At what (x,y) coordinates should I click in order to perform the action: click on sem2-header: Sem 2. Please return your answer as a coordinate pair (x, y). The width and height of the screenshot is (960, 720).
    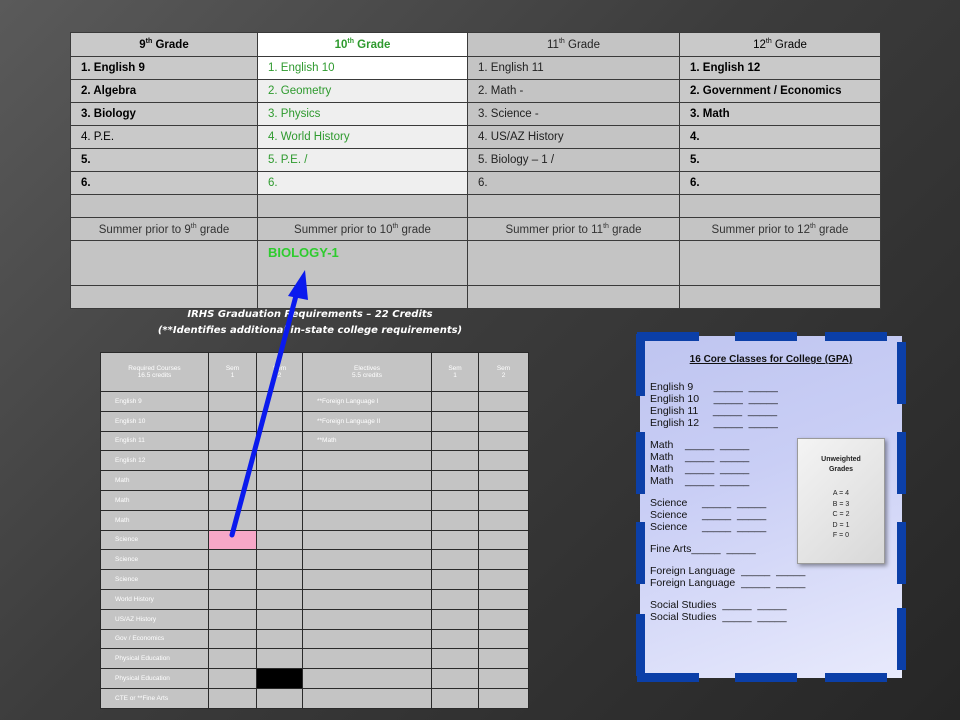
    Looking at the image, I should click on (279, 372).